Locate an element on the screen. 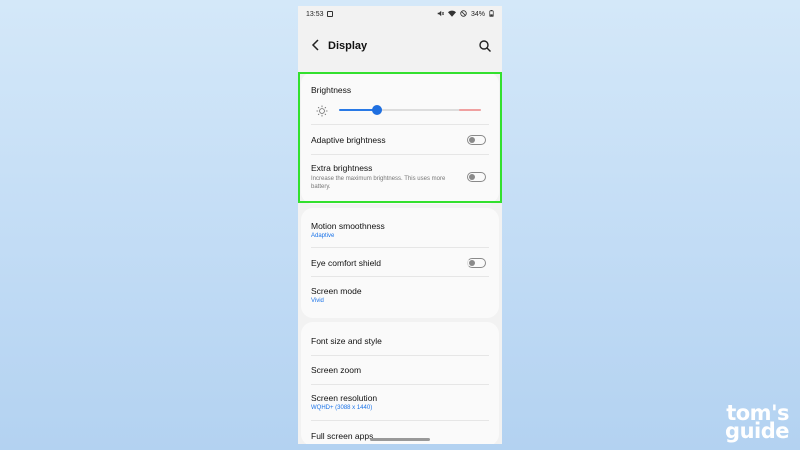 This screenshot has width=800, height=450. do-not-disturb-icon is located at coordinates (463, 14).